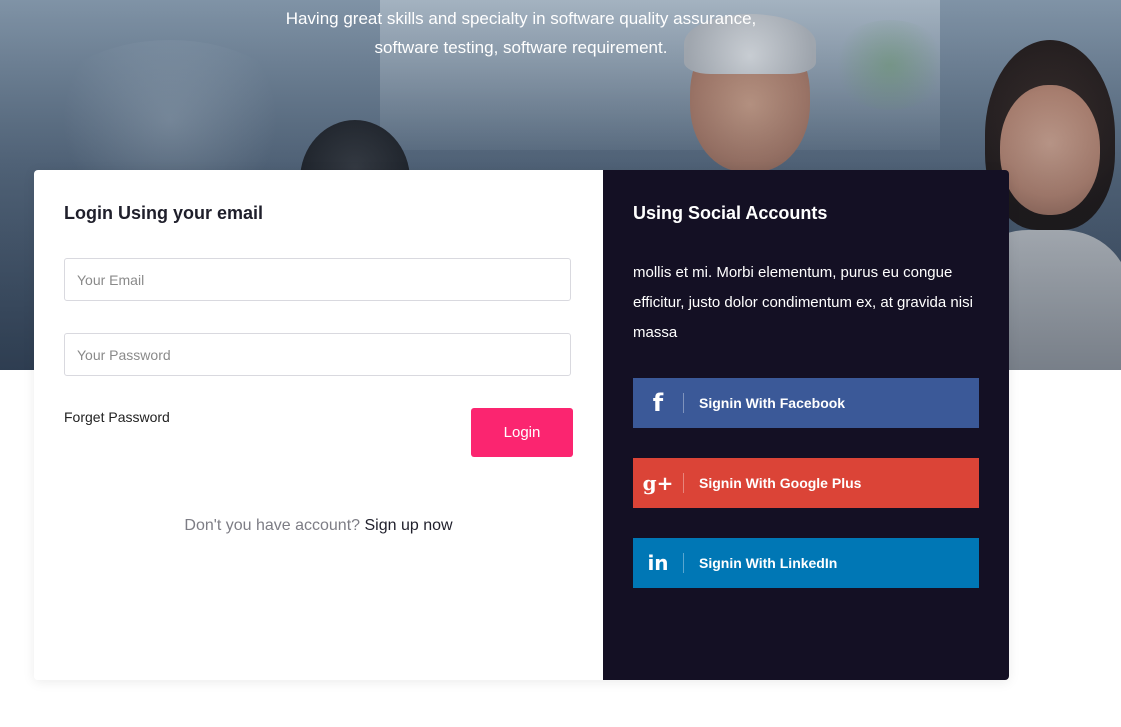  What do you see at coordinates (409, 525) in the screenshot?
I see `signup-link: Sign up now` at bounding box center [409, 525].